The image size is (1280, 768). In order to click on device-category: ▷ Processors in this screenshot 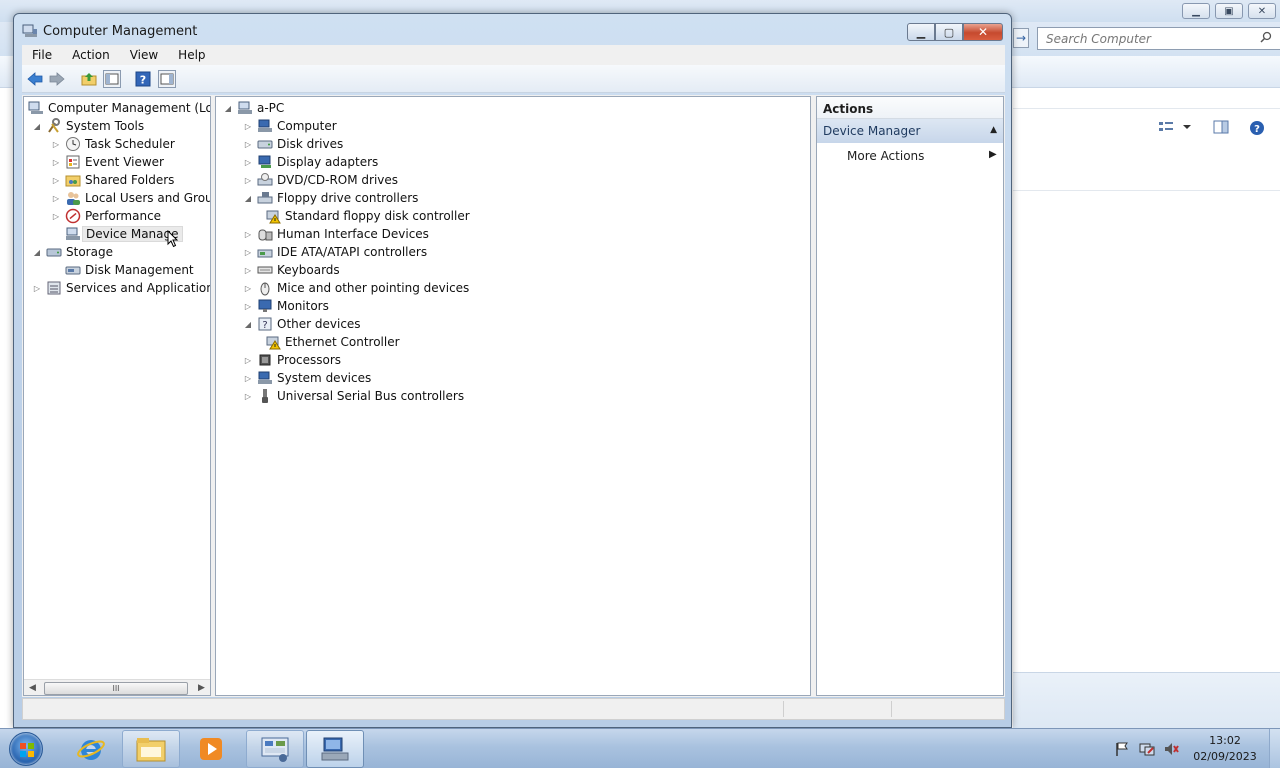, I will do `click(292, 360)`.